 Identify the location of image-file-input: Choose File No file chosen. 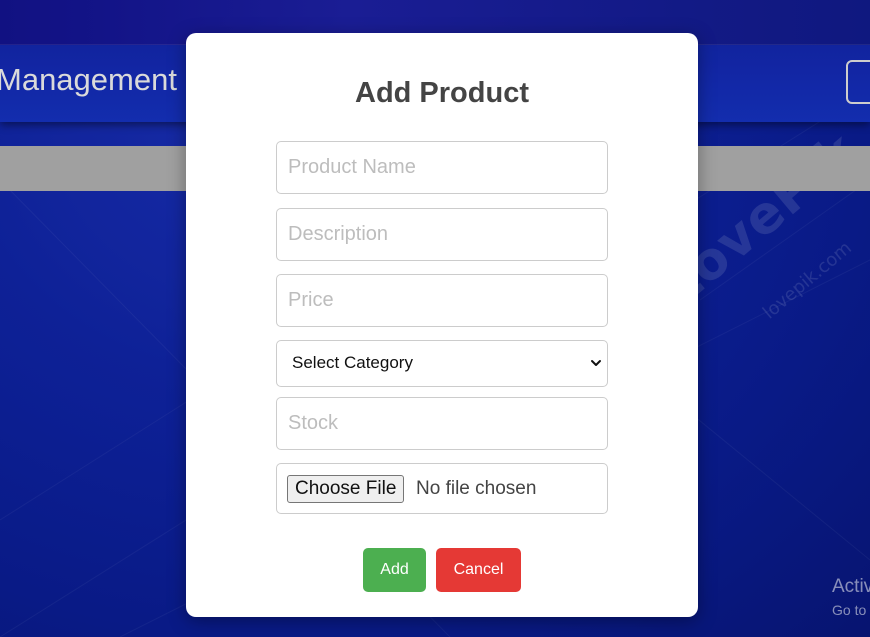
(442, 488).